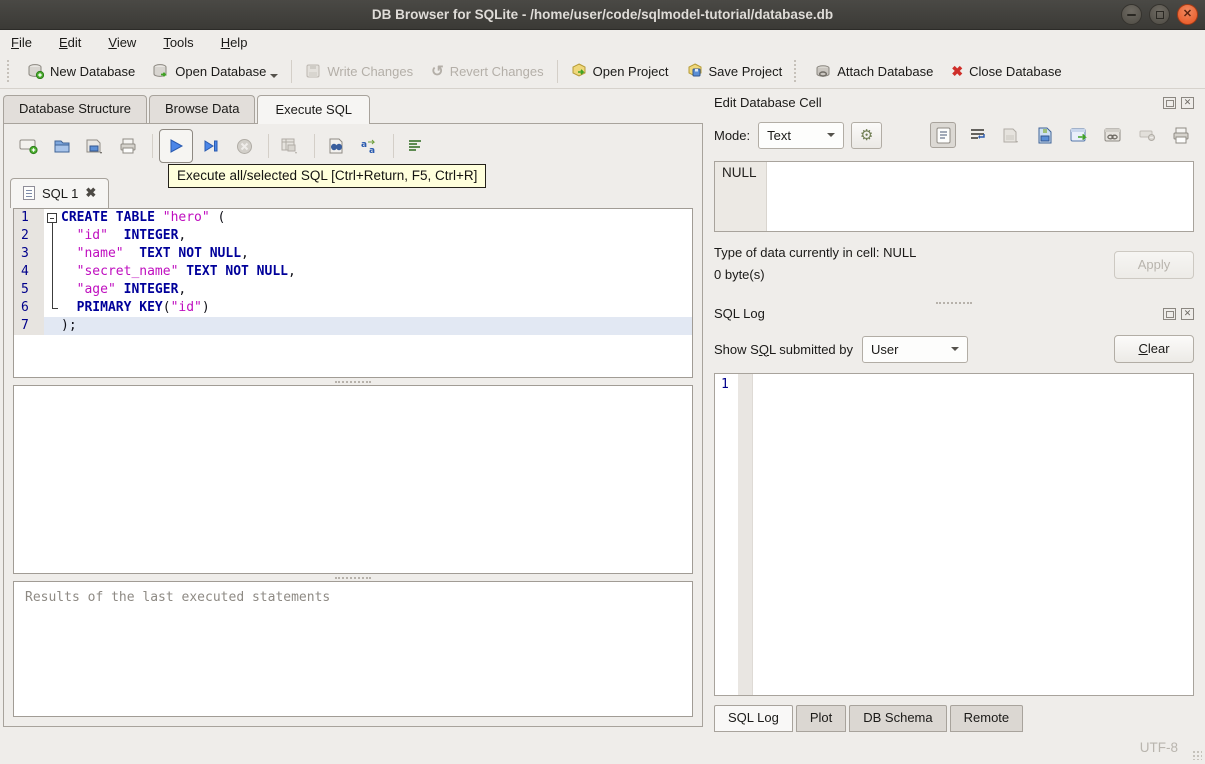  What do you see at coordinates (62, 146) in the screenshot?
I see `open-sql-file-button` at bounding box center [62, 146].